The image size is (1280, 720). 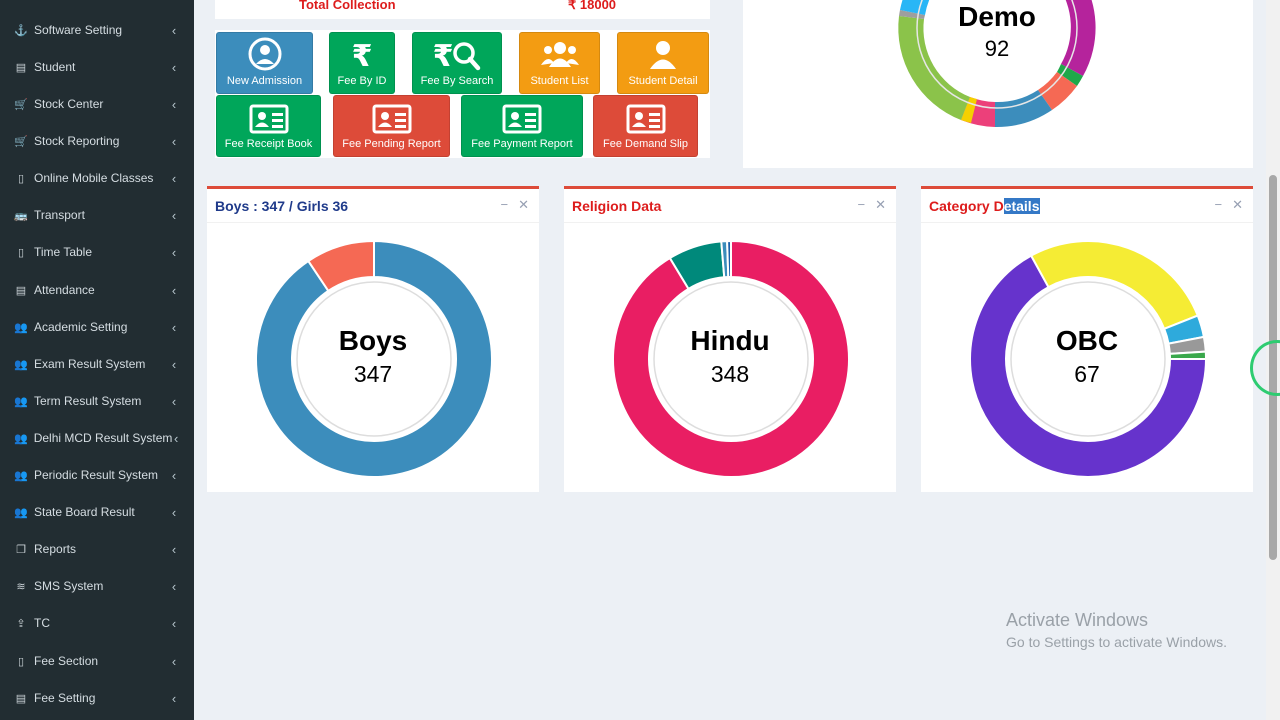 I want to click on fee-by-search-button: ₹ Fee By Search, so click(x=457, y=63).